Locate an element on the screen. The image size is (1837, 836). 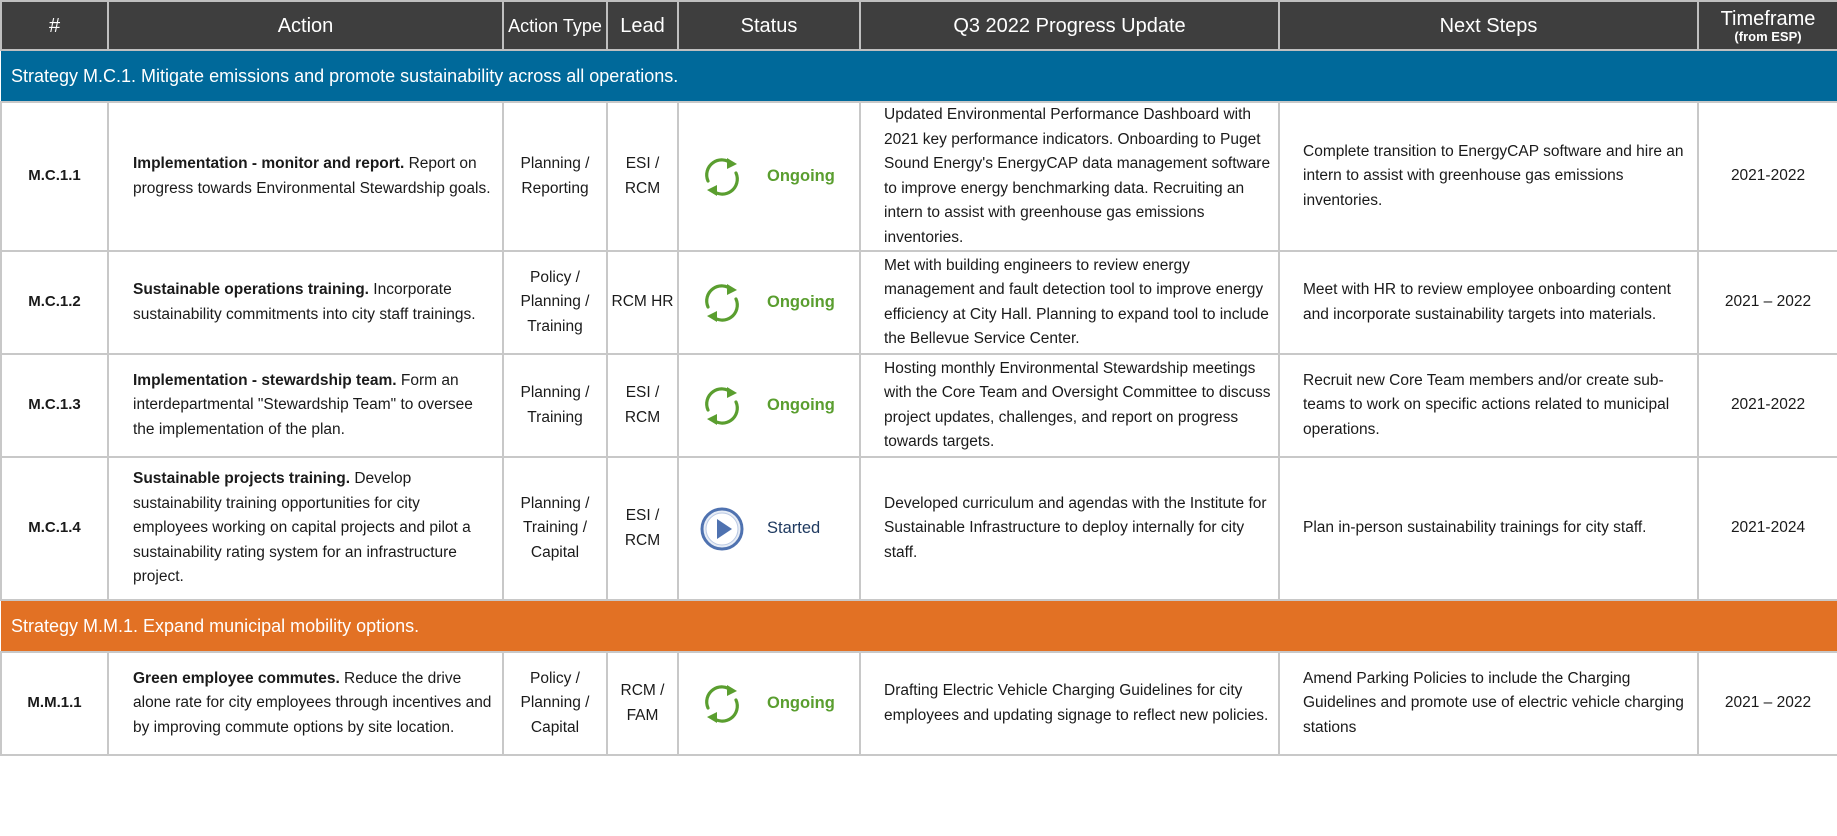
col-header-next-steps: Next Steps is located at coordinates (1488, 25).